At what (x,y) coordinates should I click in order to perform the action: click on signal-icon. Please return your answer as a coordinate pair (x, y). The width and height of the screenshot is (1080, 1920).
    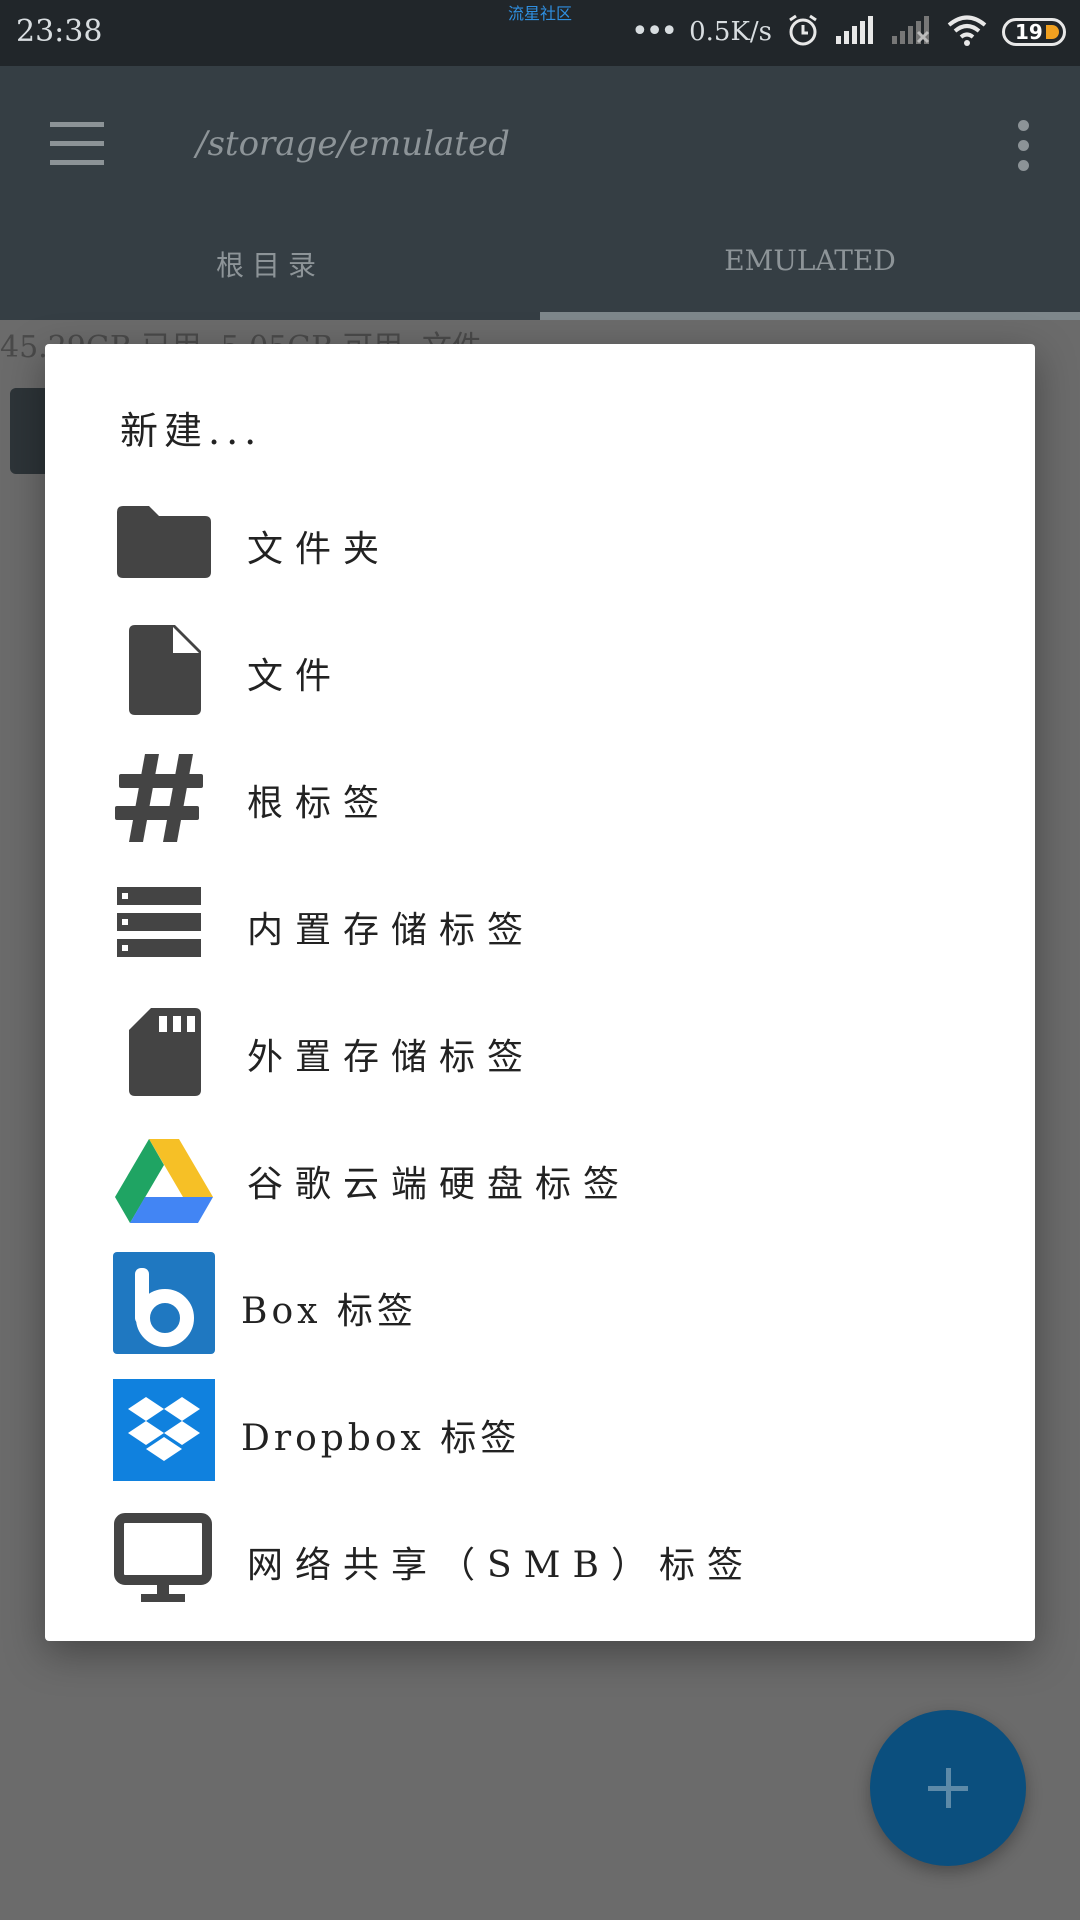
    Looking at the image, I should click on (855, 32).